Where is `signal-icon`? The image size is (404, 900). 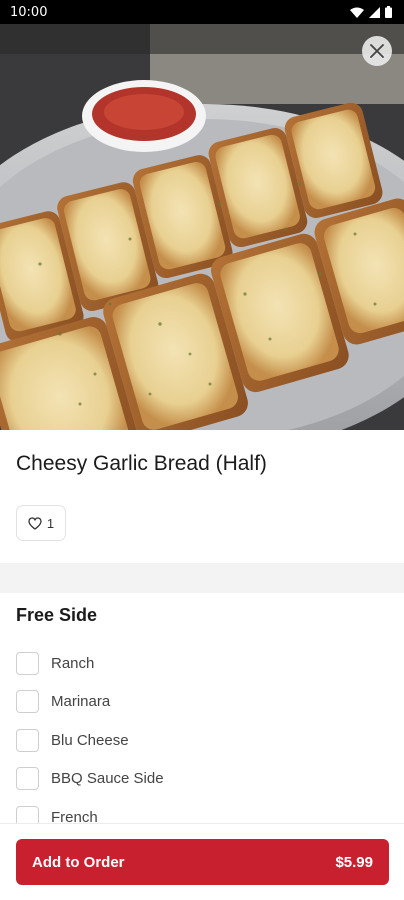 signal-icon is located at coordinates (374, 12).